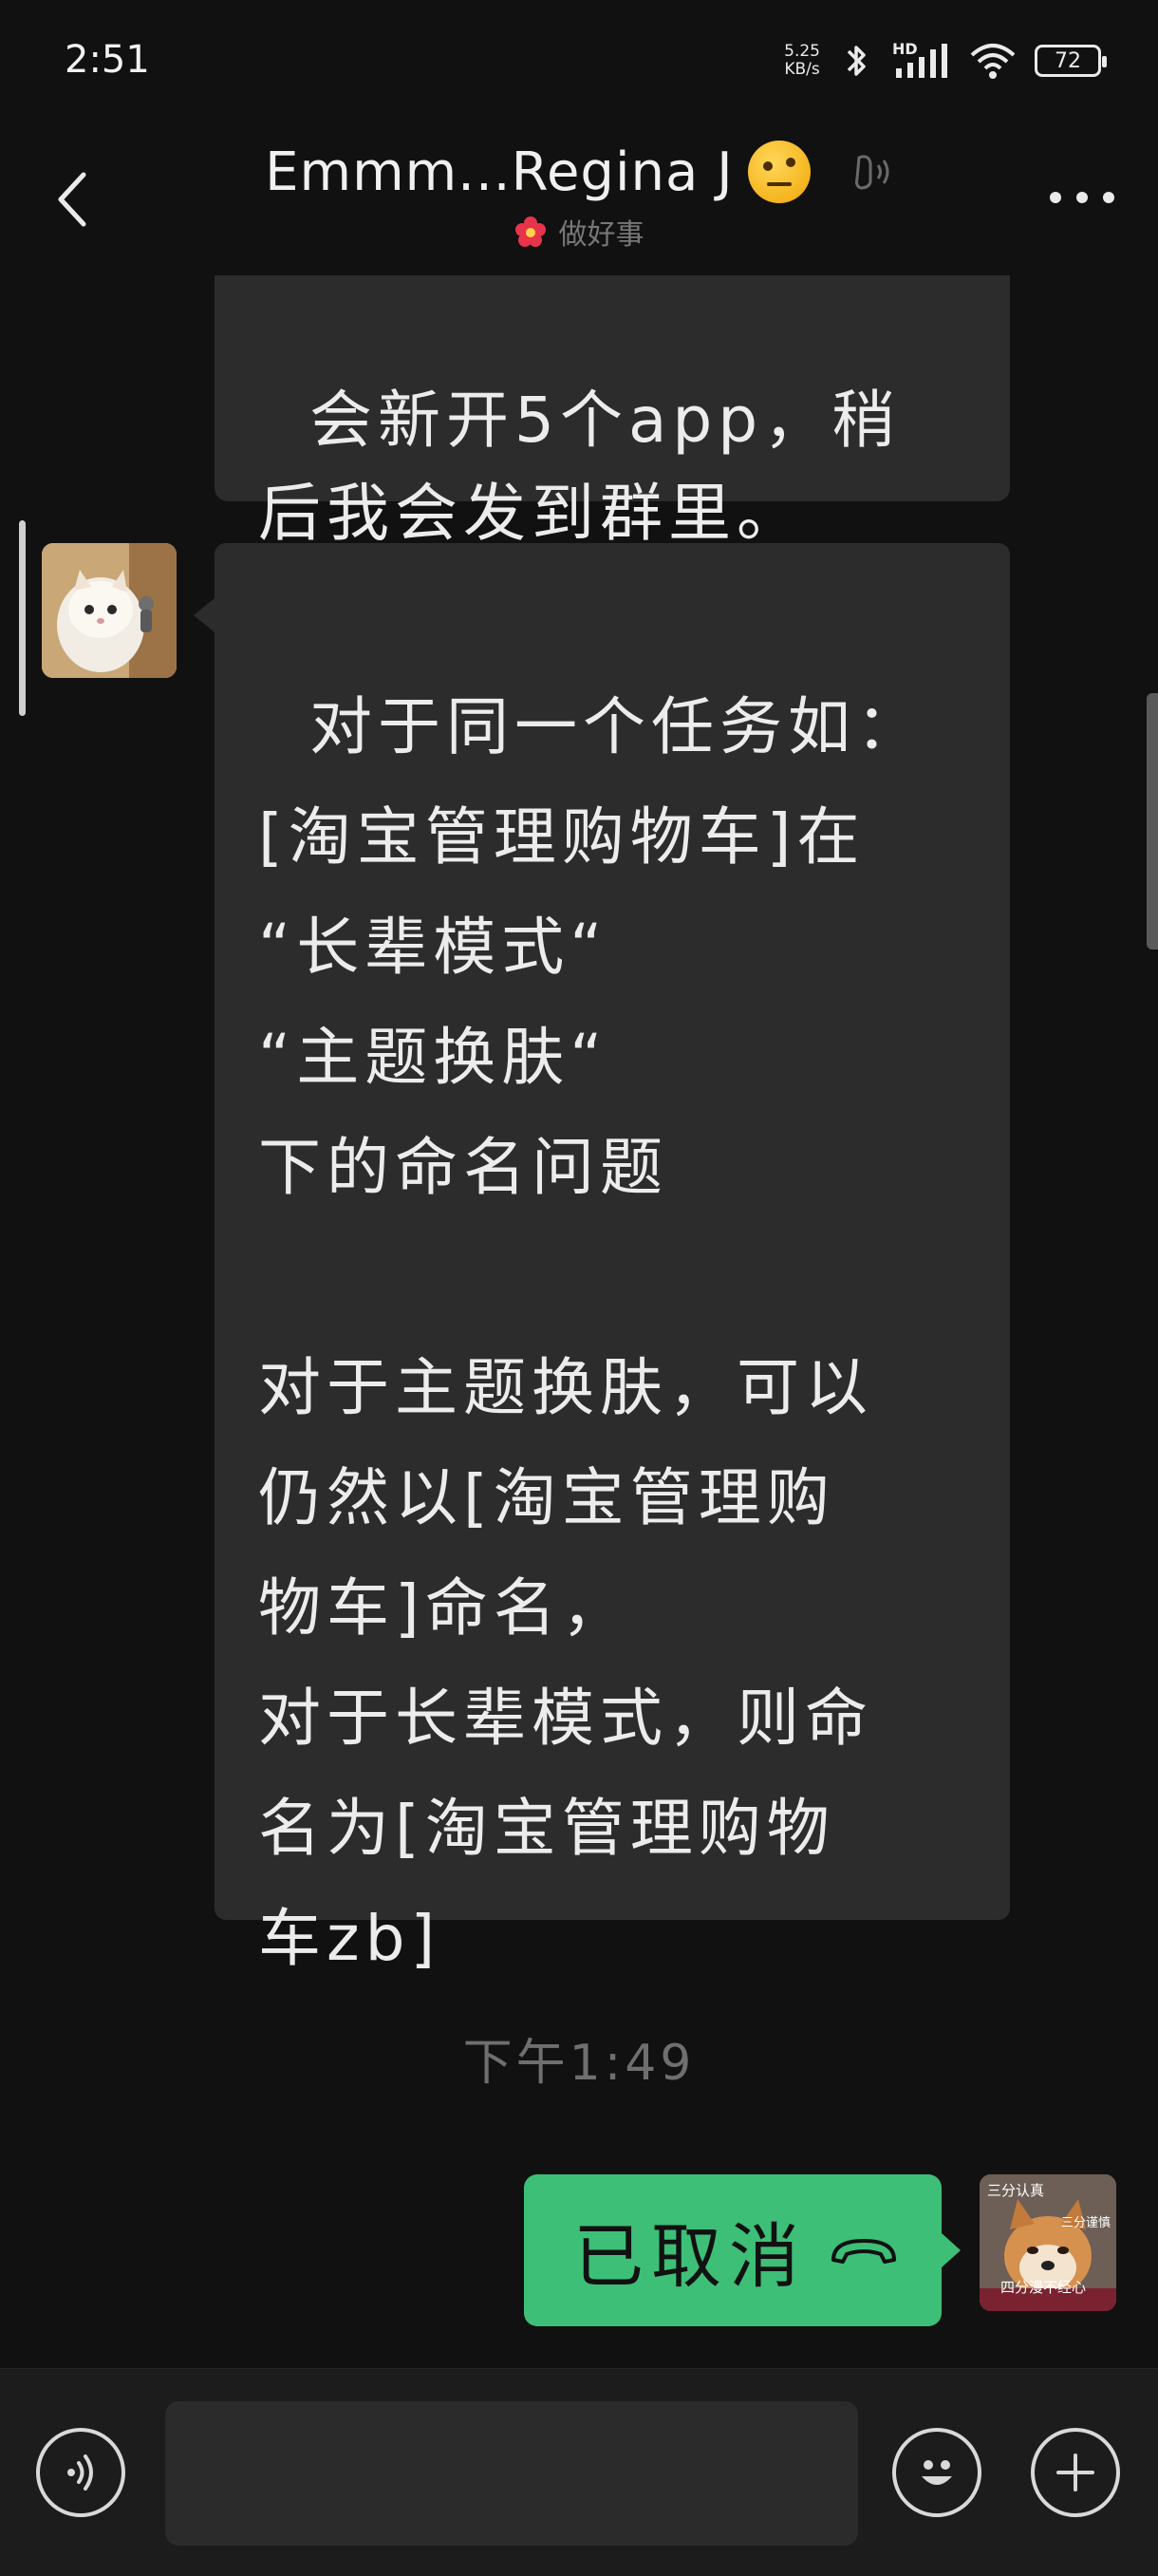 The height and width of the screenshot is (2576, 1158). I want to click on title-row: Emmm...Regina J, so click(579, 172).